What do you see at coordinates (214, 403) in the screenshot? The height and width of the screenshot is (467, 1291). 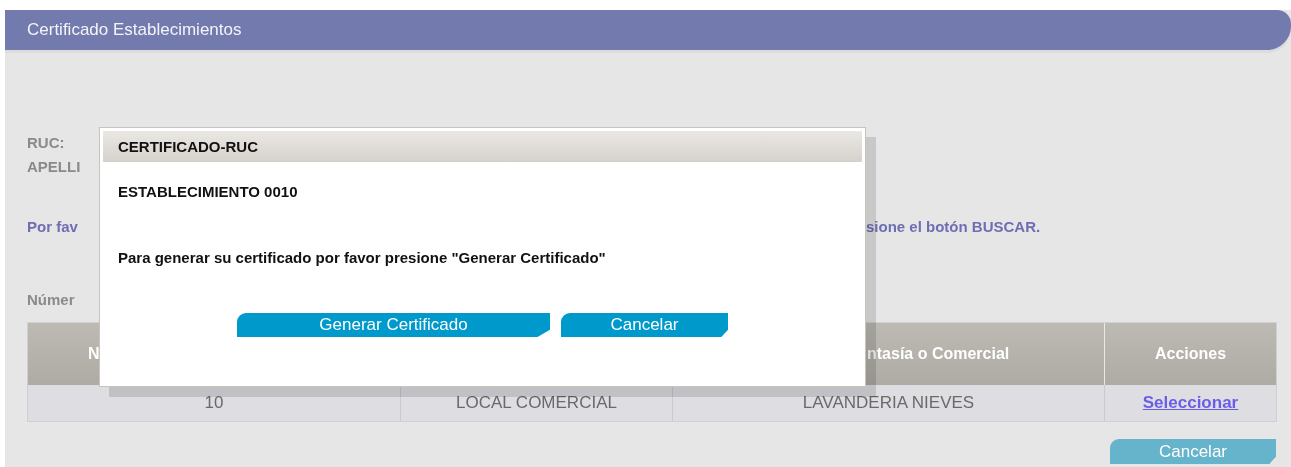 I see `table-cell: 10` at bounding box center [214, 403].